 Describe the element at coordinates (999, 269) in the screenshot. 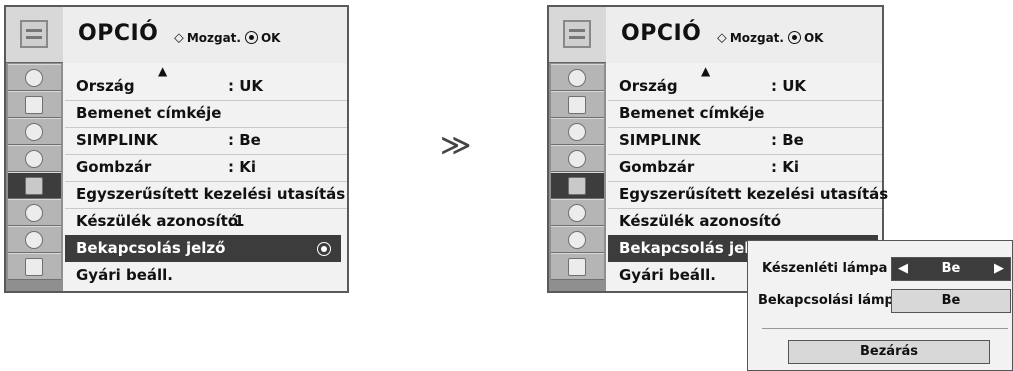

I see `right-arrow-icon: ▶` at that location.